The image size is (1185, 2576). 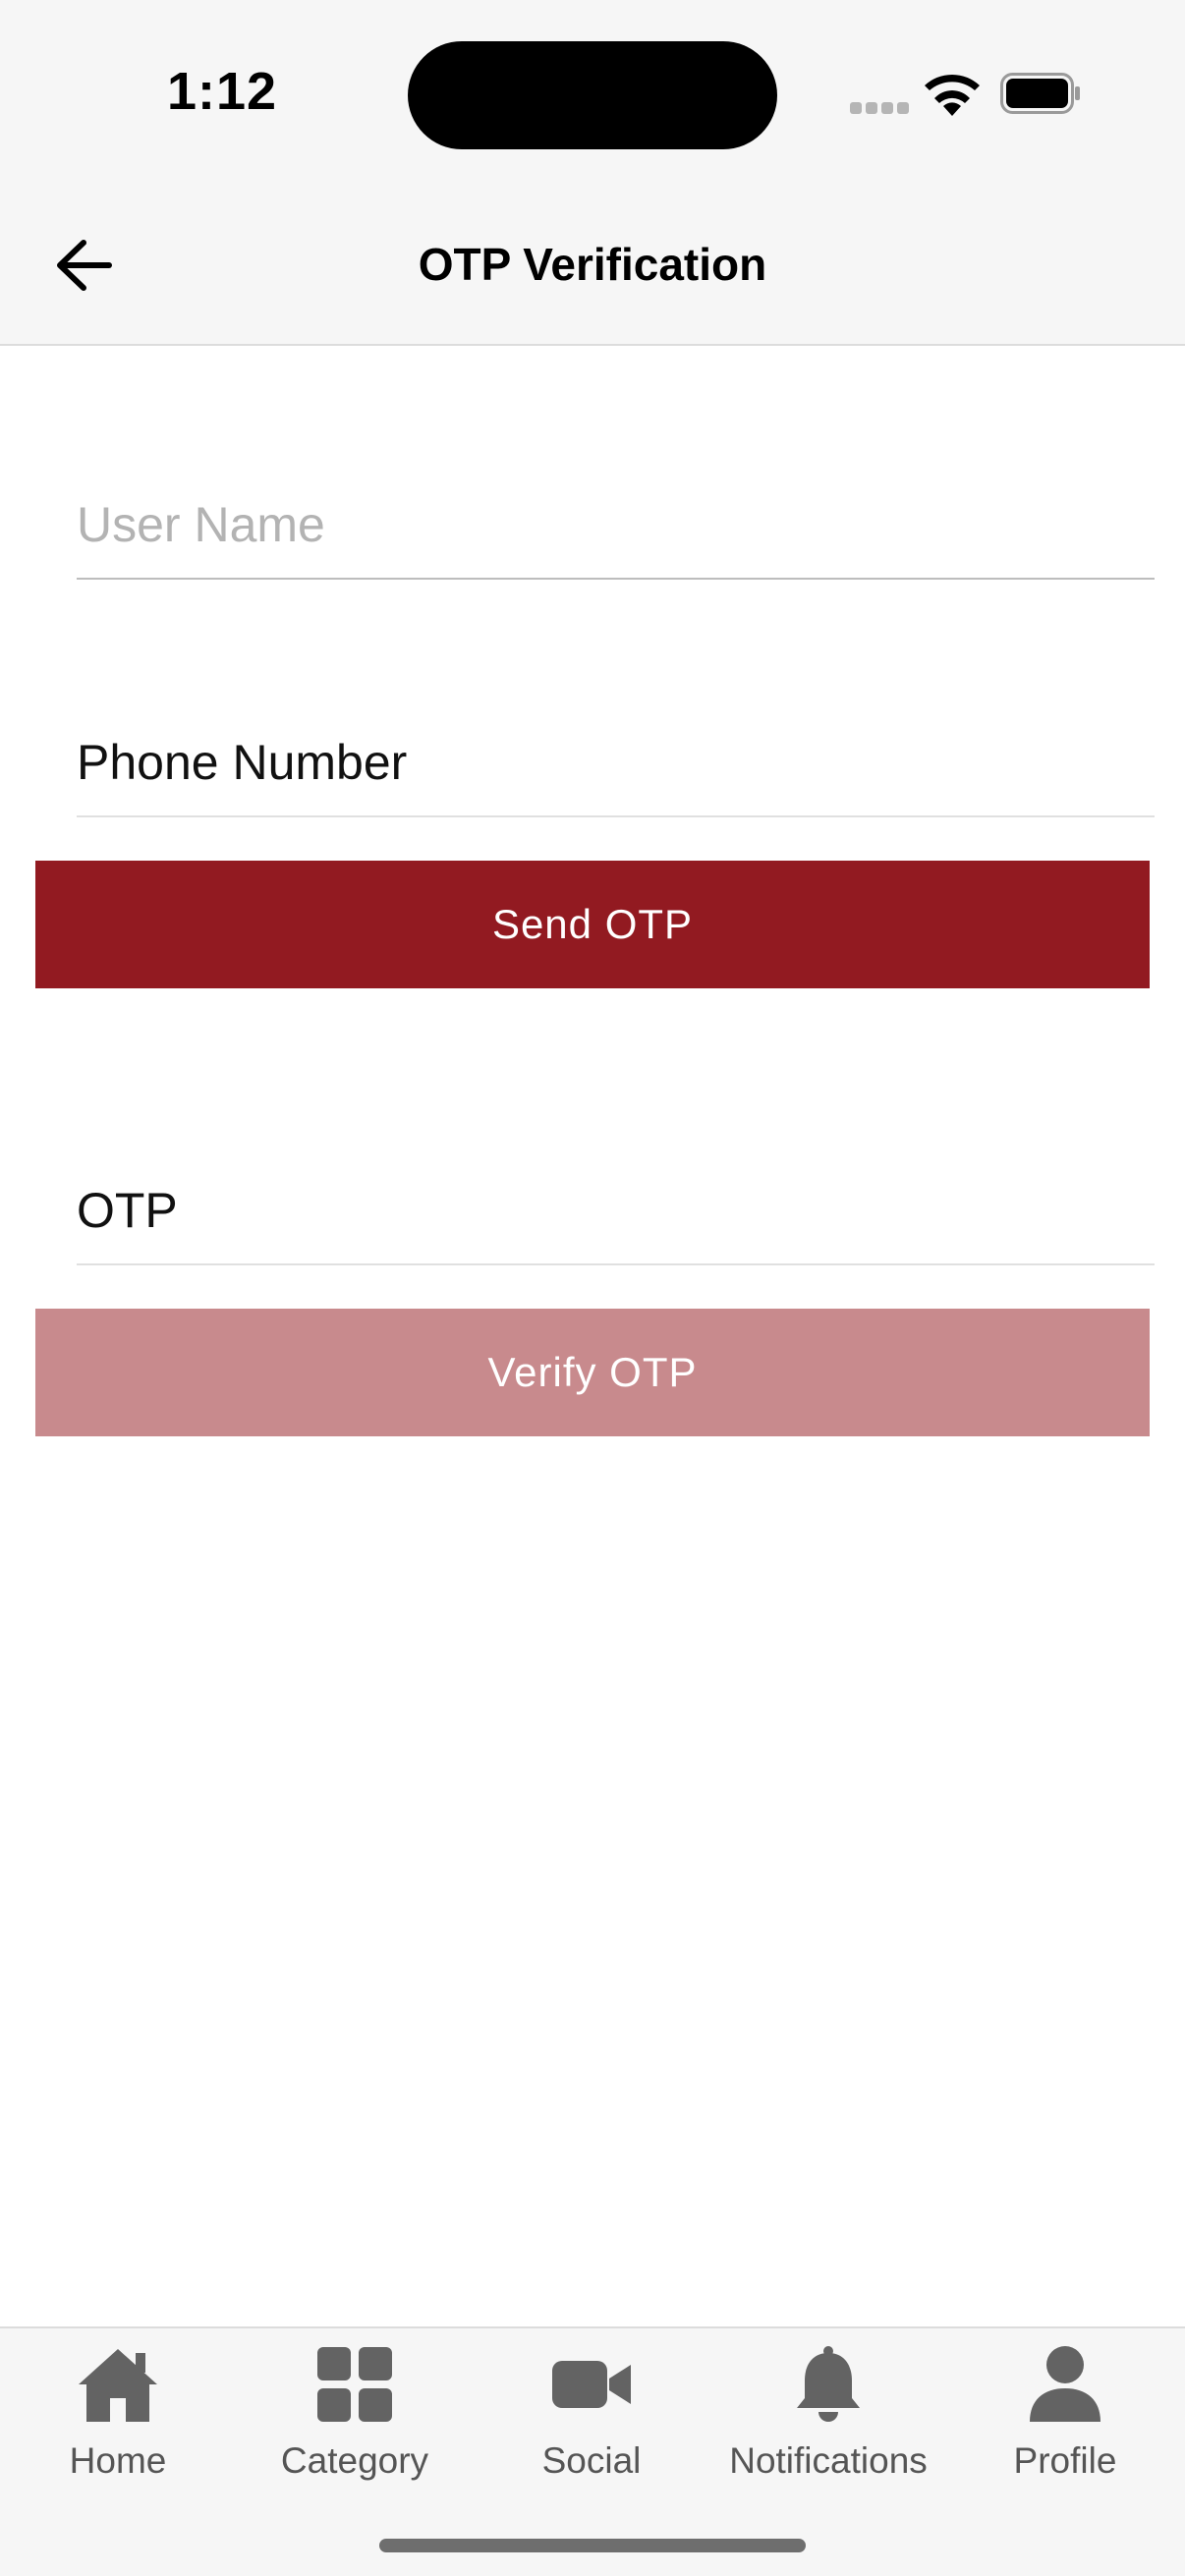 I want to click on person-icon, so click(x=1065, y=2384).